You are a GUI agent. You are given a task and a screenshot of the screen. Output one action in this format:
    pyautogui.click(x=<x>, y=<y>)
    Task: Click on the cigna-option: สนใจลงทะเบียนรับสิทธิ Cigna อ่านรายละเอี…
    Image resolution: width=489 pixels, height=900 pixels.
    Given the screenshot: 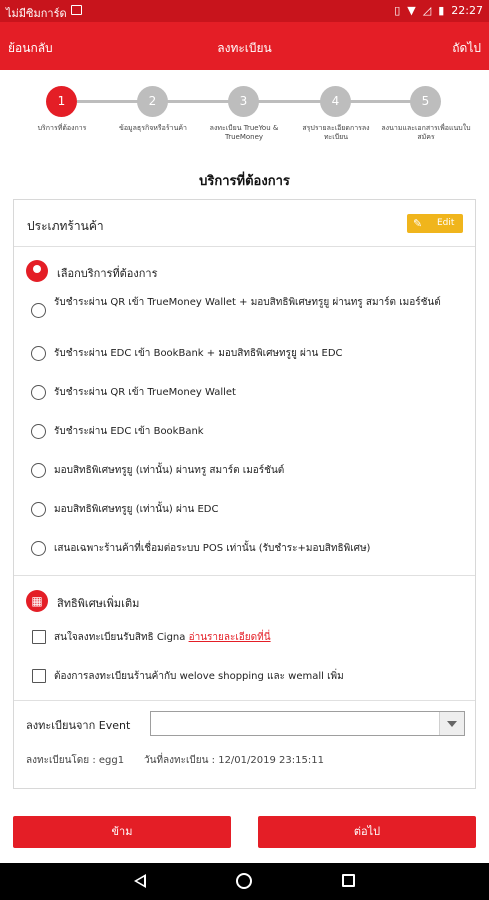 What is the action you would take?
    pyautogui.click(x=256, y=637)
    